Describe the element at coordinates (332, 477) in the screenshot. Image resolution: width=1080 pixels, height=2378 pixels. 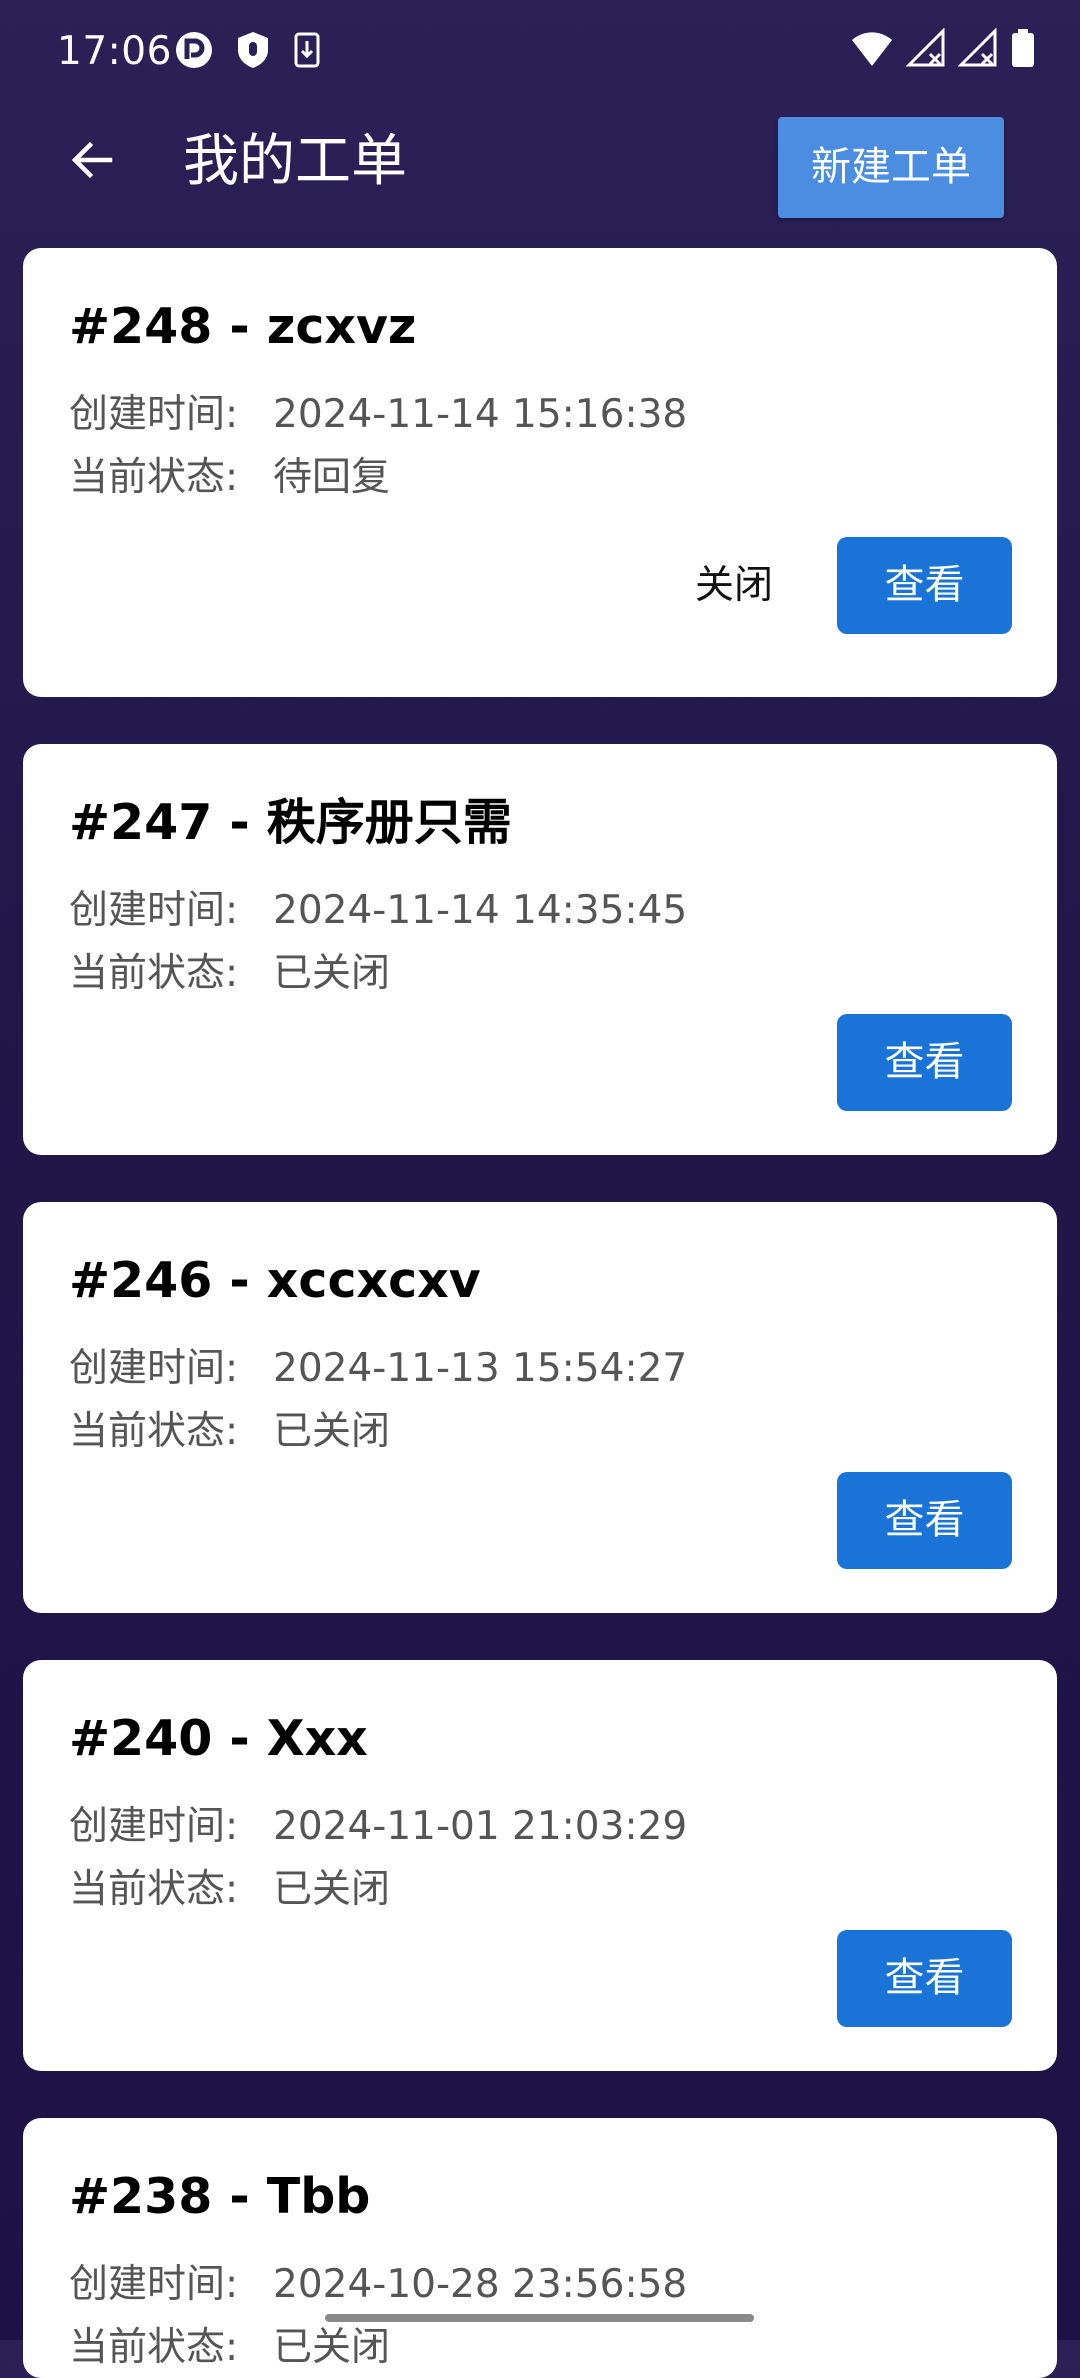
I see `status-value: 待回复` at that location.